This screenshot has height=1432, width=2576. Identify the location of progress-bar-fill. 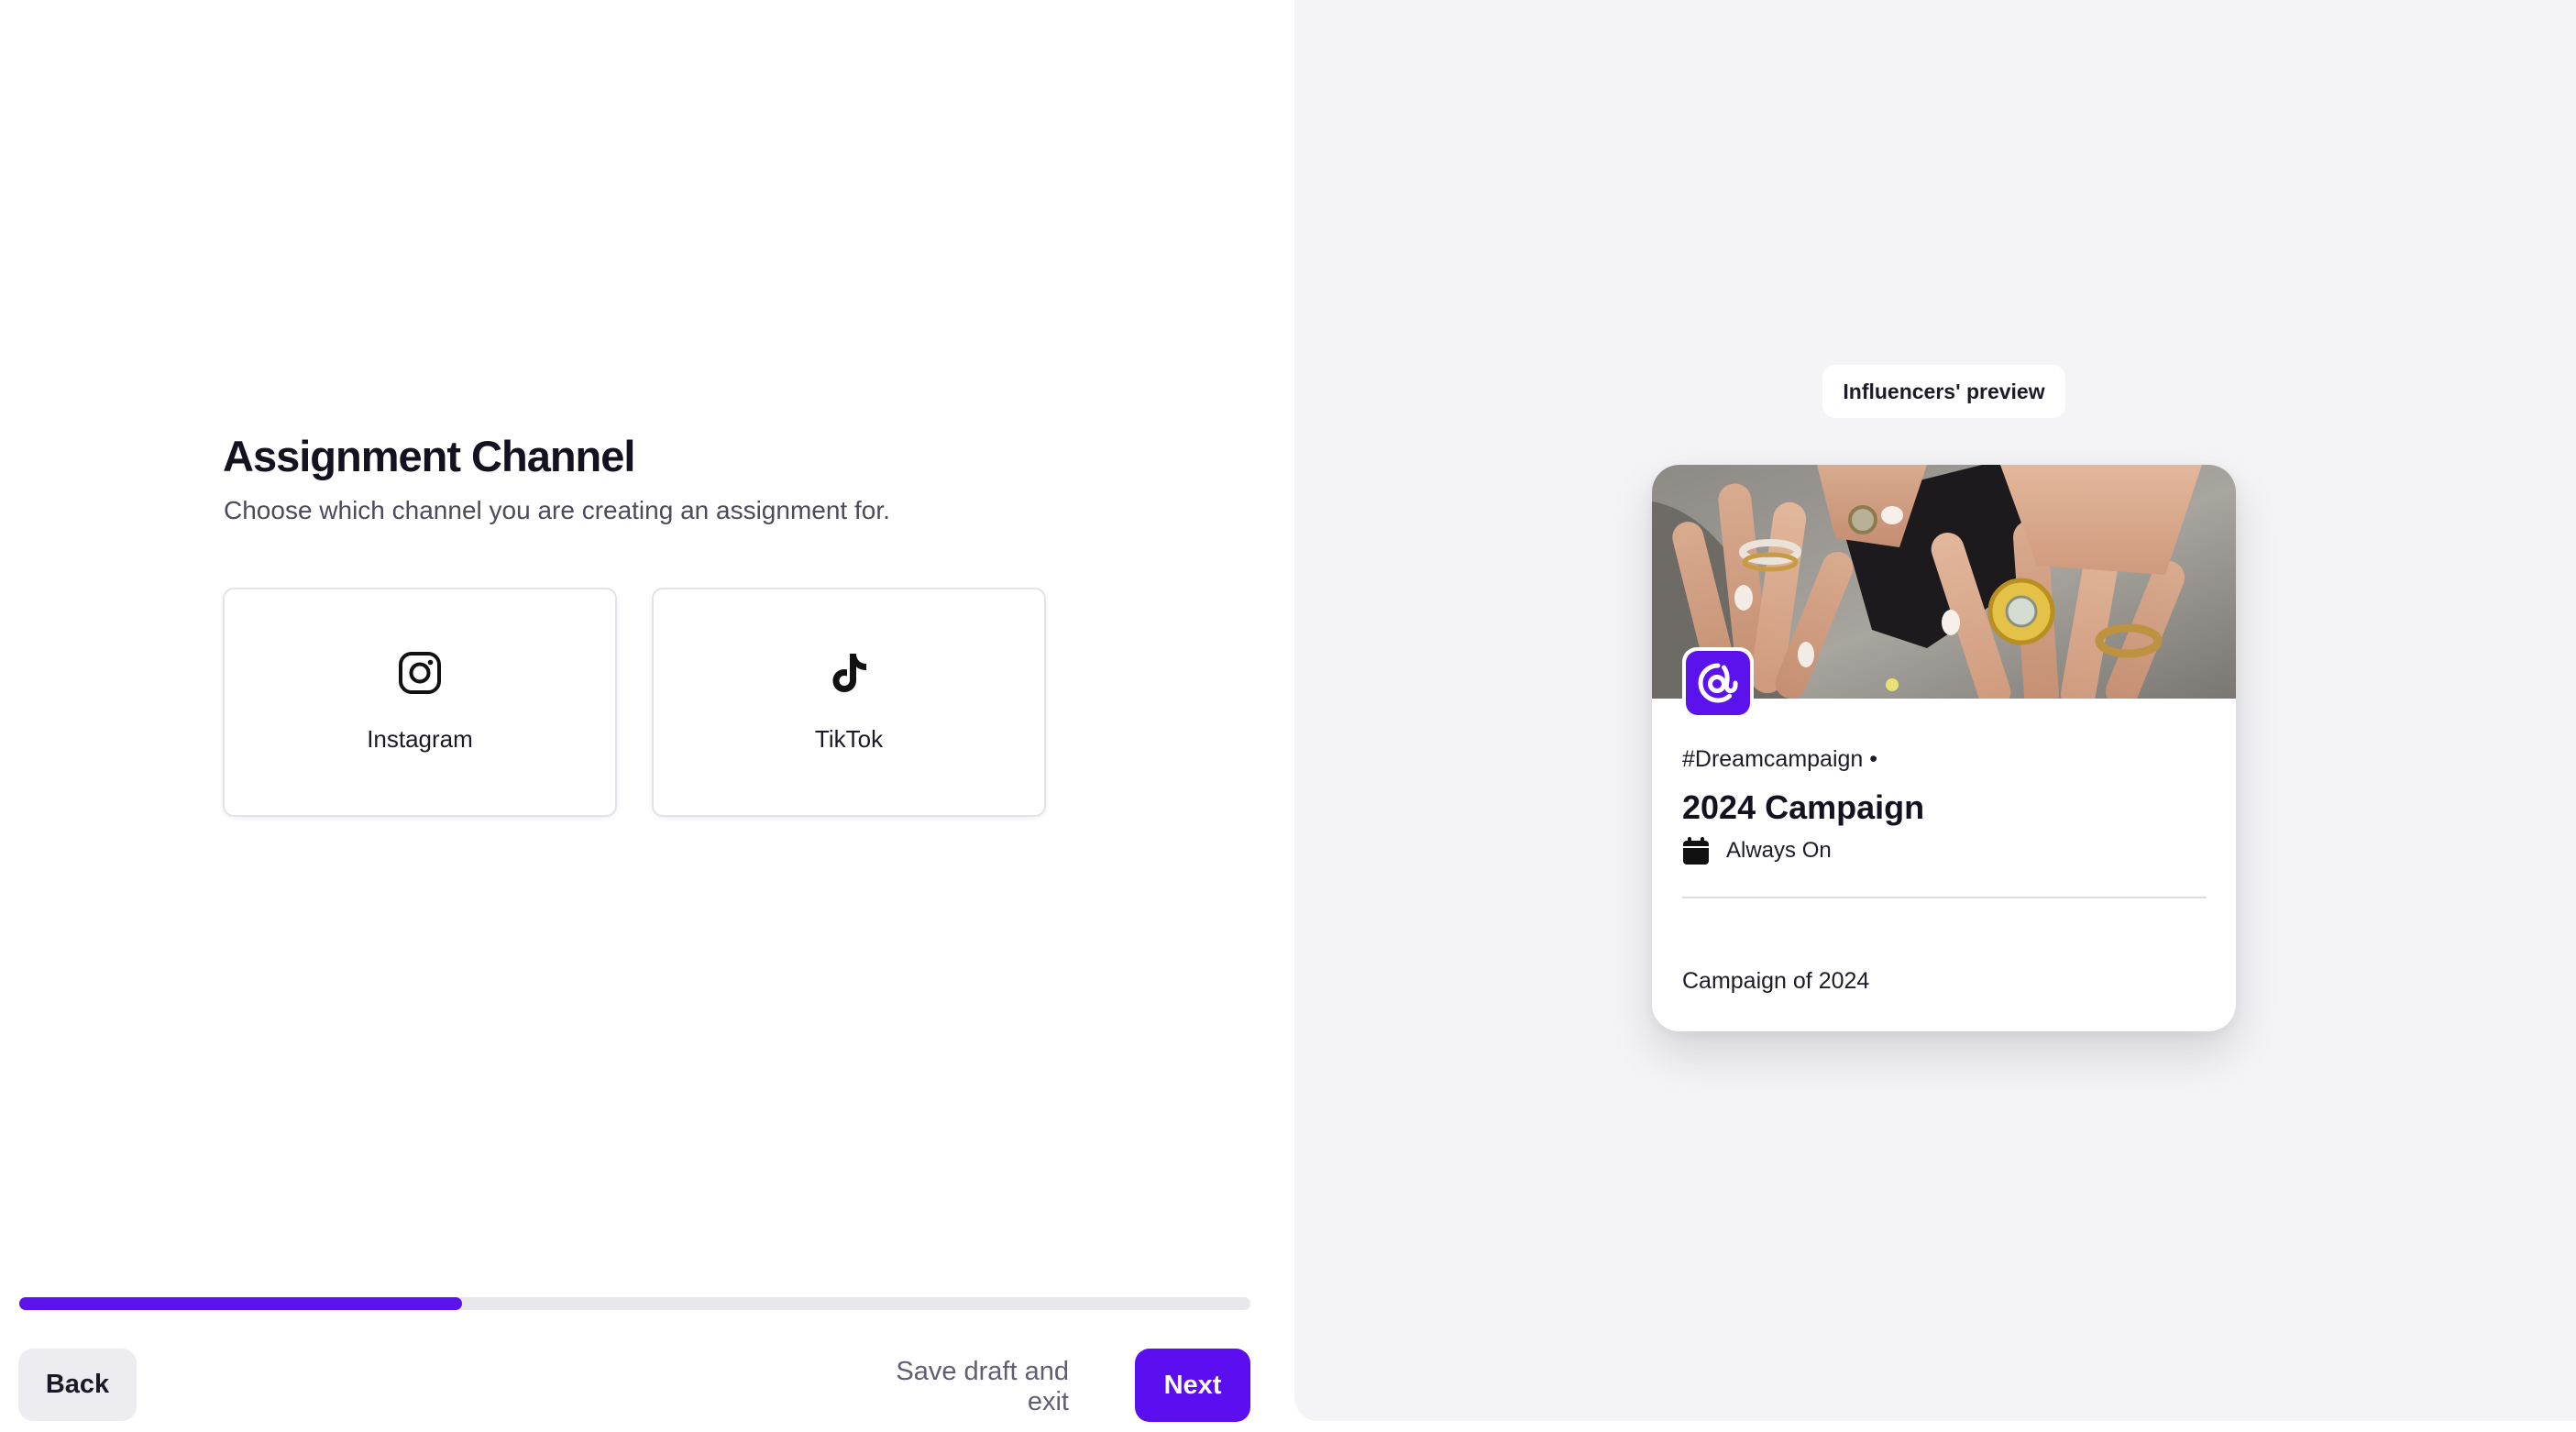
(241, 1303).